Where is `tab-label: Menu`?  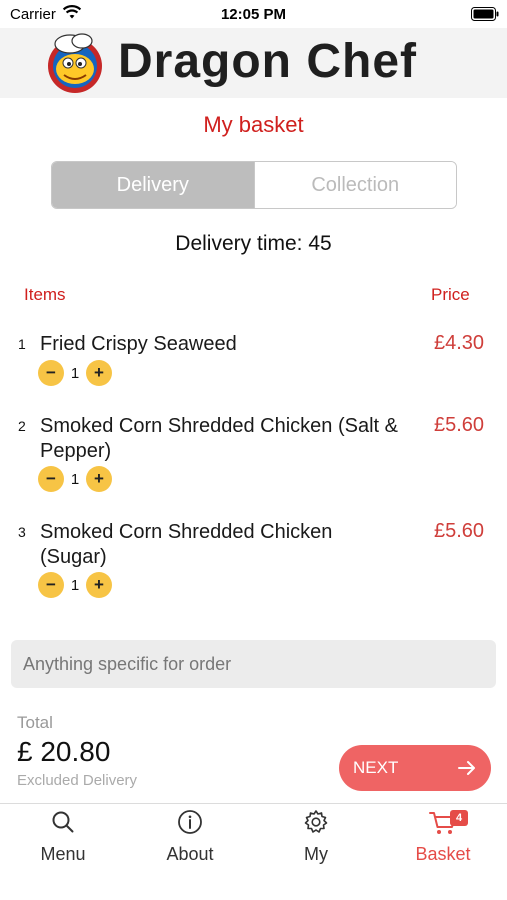 tab-label: Menu is located at coordinates (63, 854).